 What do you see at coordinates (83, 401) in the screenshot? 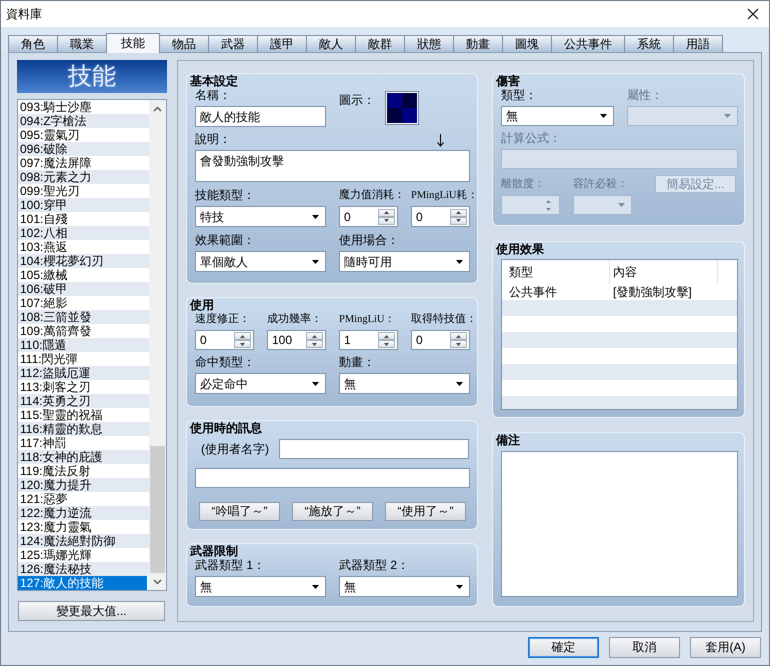
I see `skill-list-item: 114:英勇之刃` at bounding box center [83, 401].